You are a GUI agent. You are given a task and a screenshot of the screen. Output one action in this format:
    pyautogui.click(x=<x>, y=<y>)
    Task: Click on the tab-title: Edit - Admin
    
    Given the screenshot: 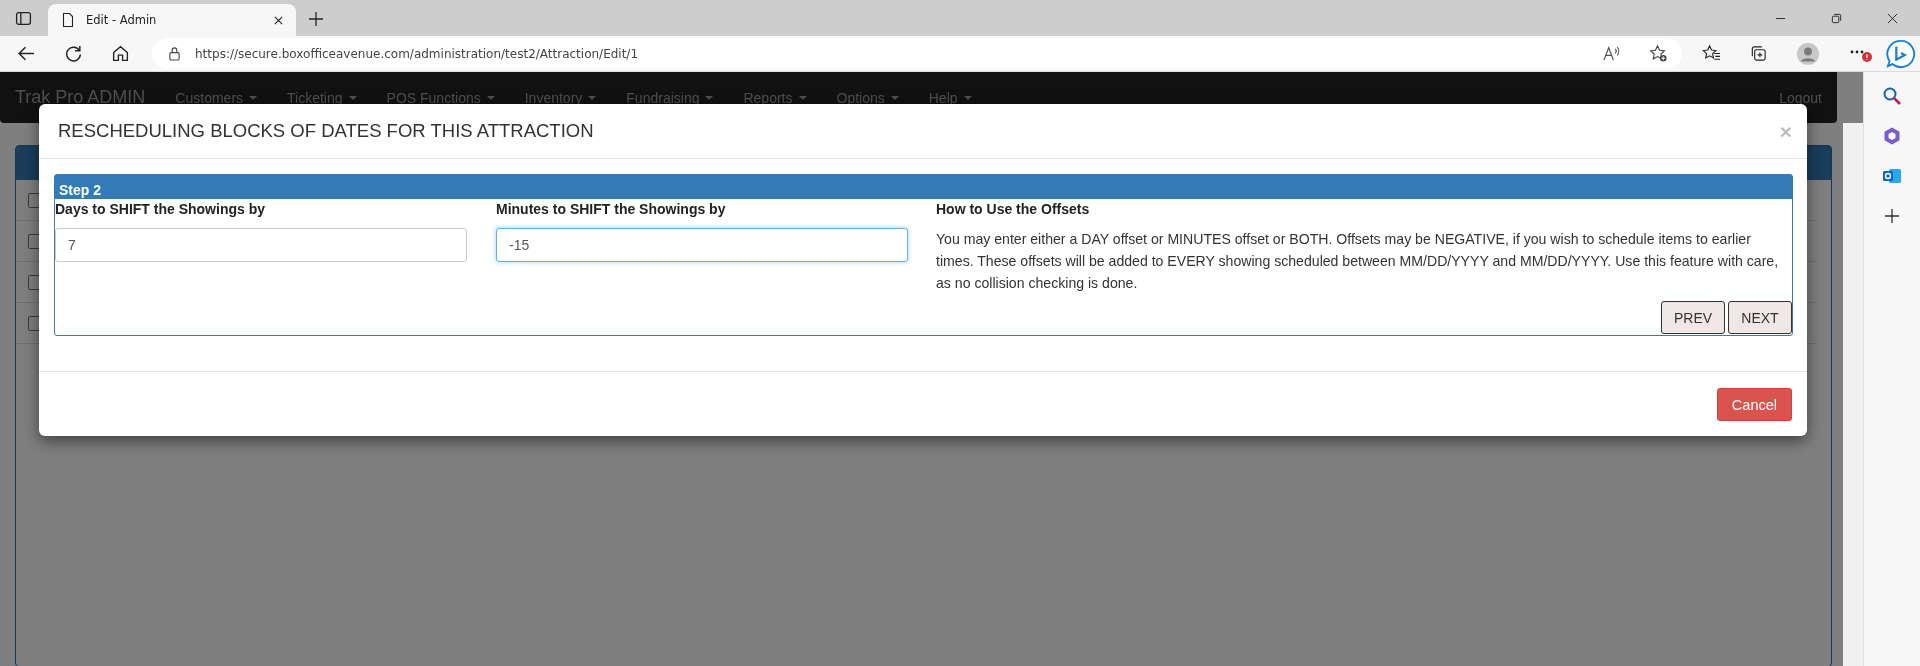 What is the action you would take?
    pyautogui.click(x=122, y=20)
    